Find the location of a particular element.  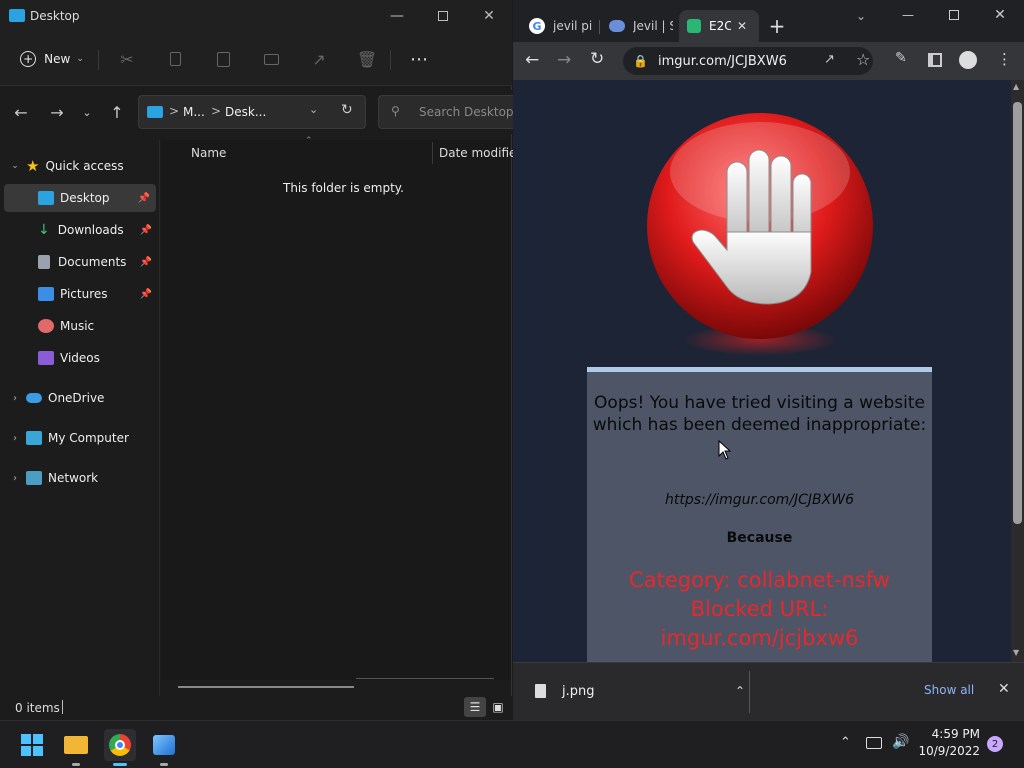

profile-avatar-icon is located at coordinates (968, 60).